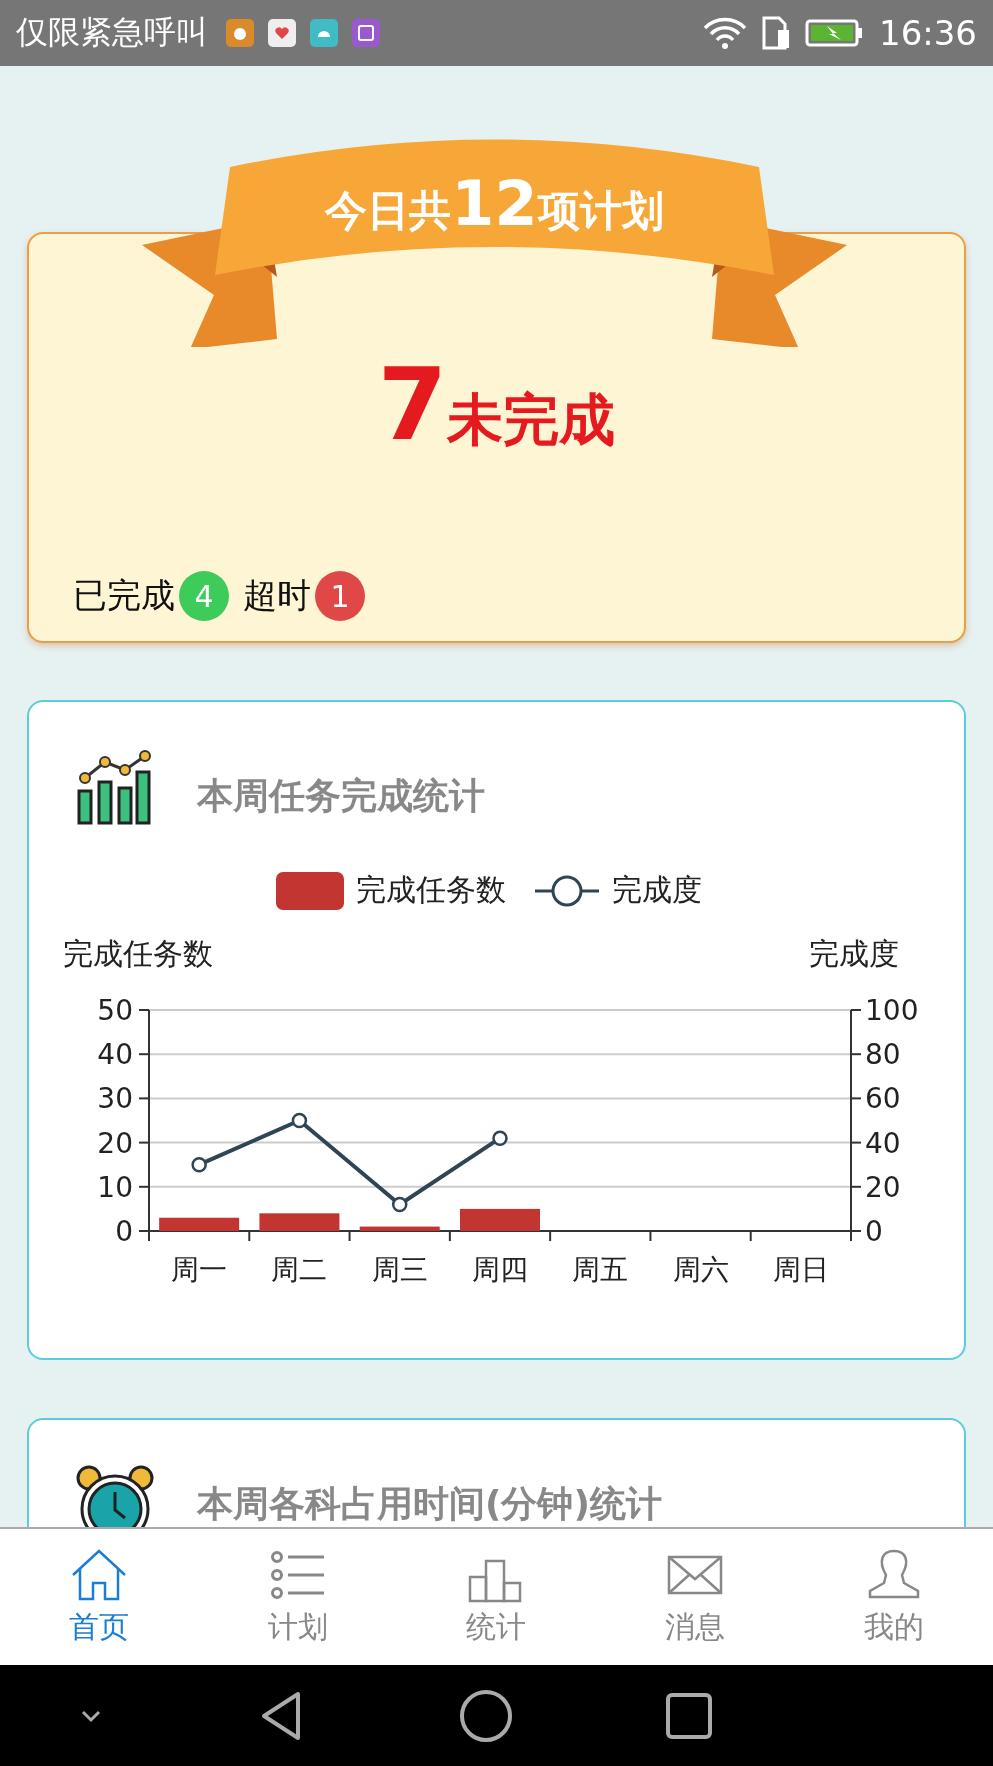 Image resolution: width=993 pixels, height=1766 pixels. I want to click on category-label: 周四, so click(500, 1269).